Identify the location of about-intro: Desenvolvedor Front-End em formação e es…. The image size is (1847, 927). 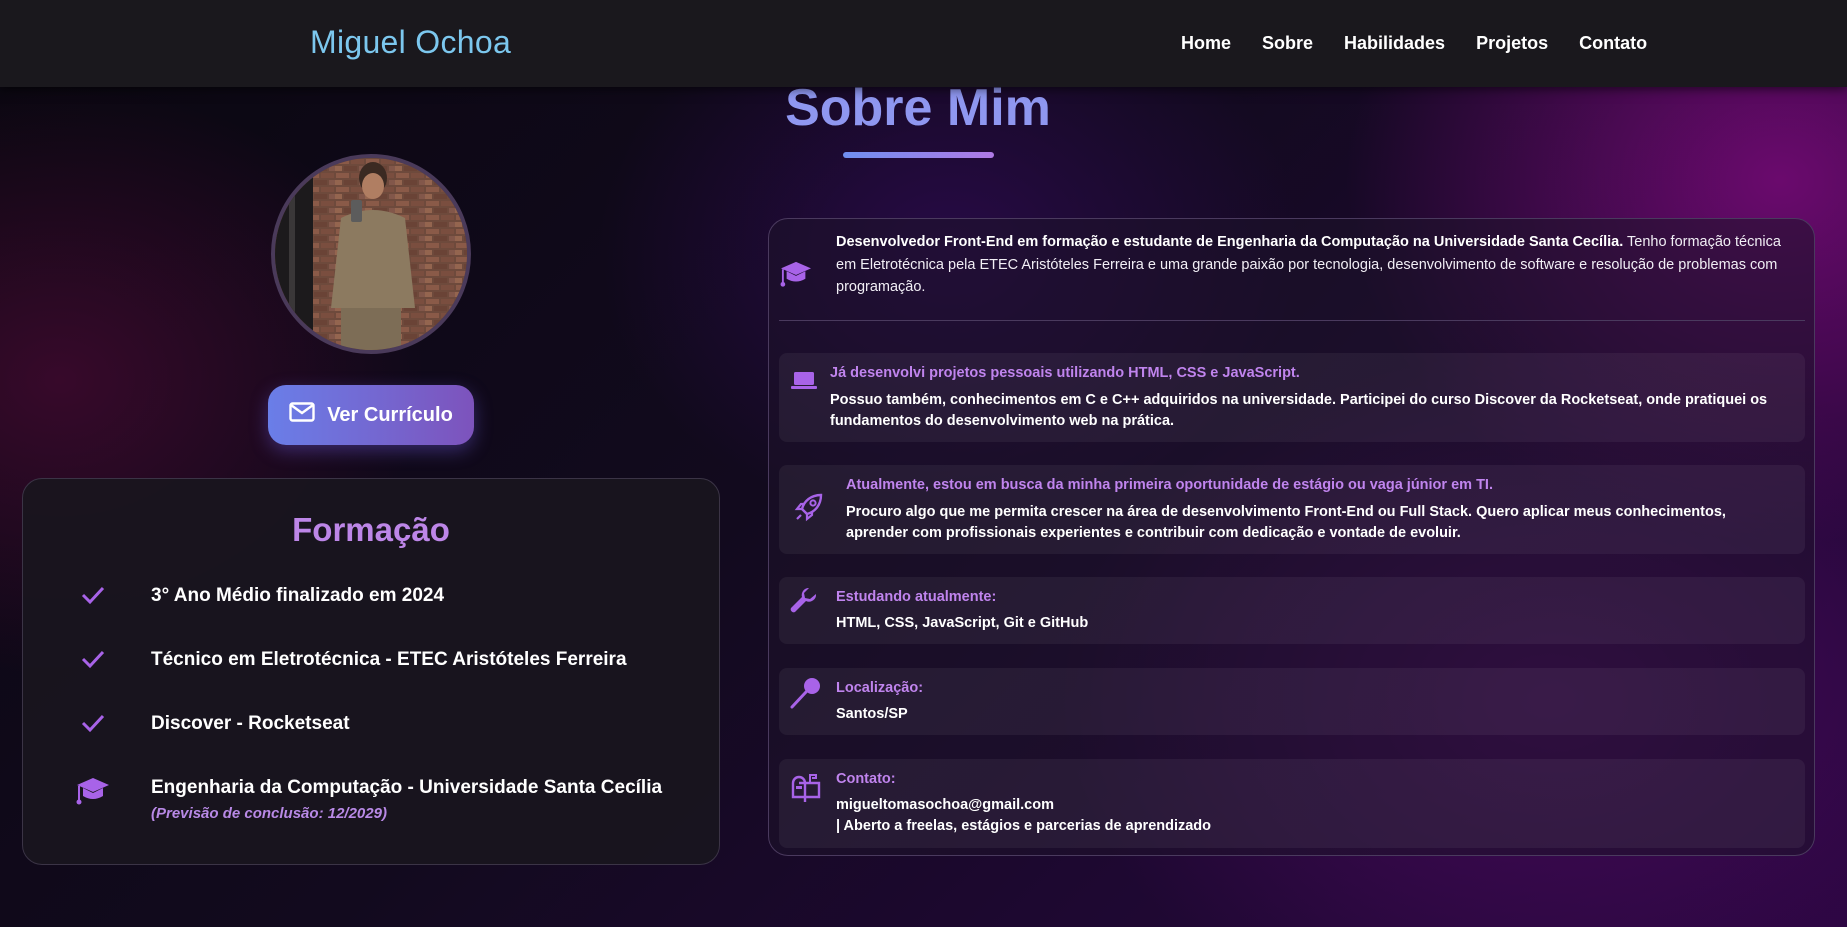
(1291, 270).